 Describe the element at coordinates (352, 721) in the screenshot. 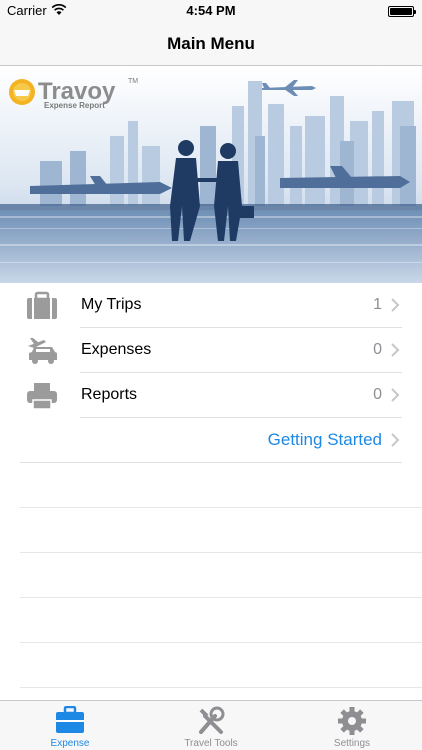

I see `gear-icon` at that location.